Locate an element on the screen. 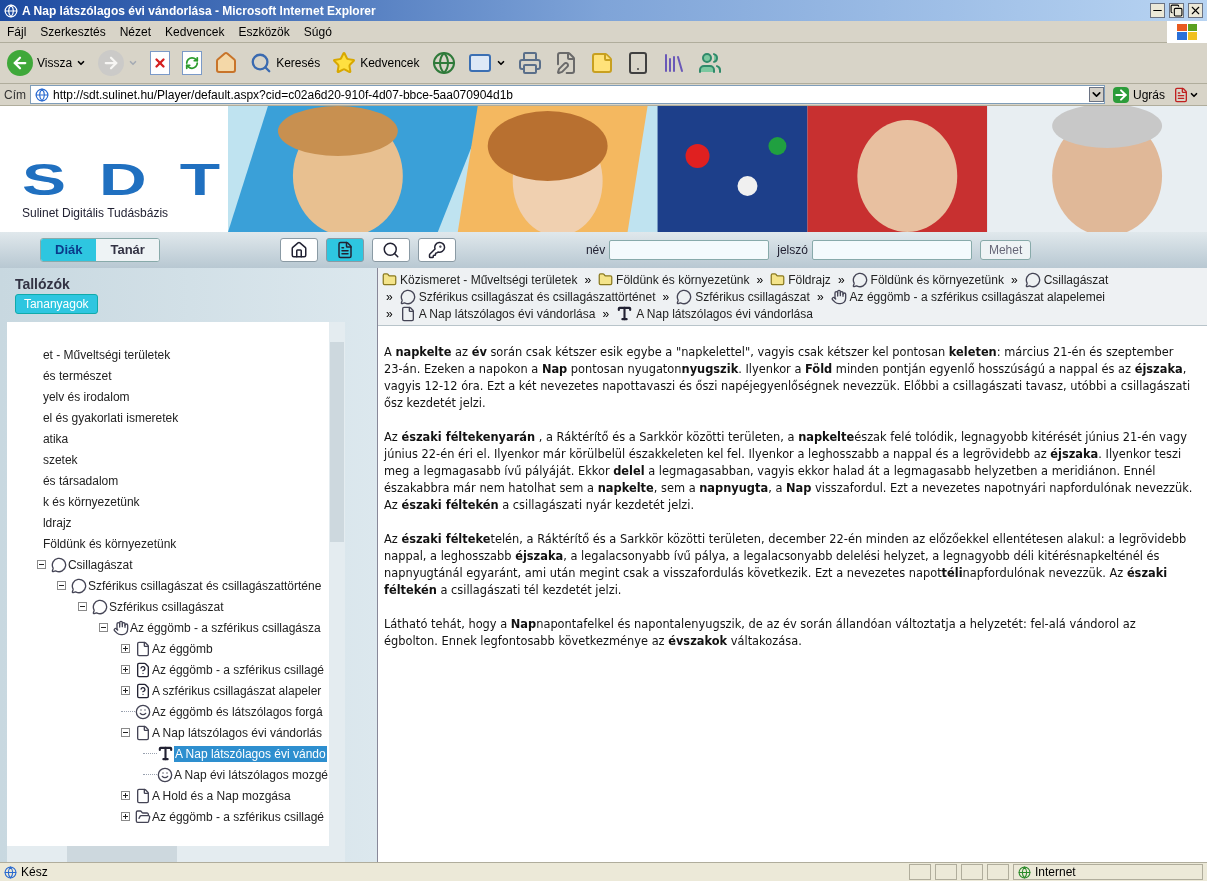 The width and height of the screenshot is (1207, 881). internet-zone-icon is located at coordinates (1024, 872).